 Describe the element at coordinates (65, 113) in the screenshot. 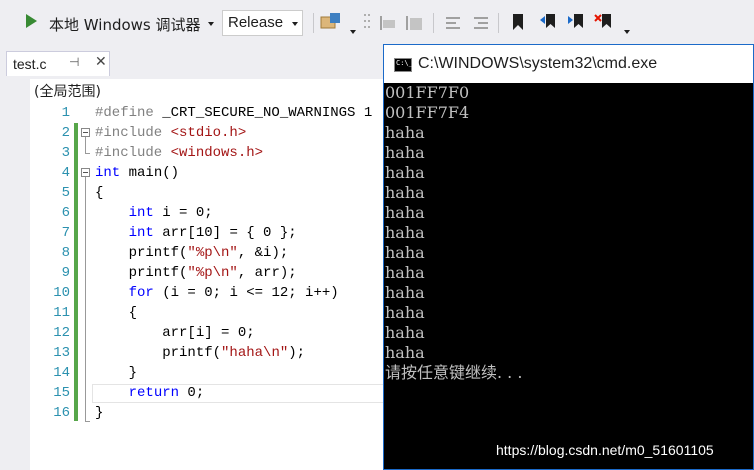

I see `line-number: 1` at that location.